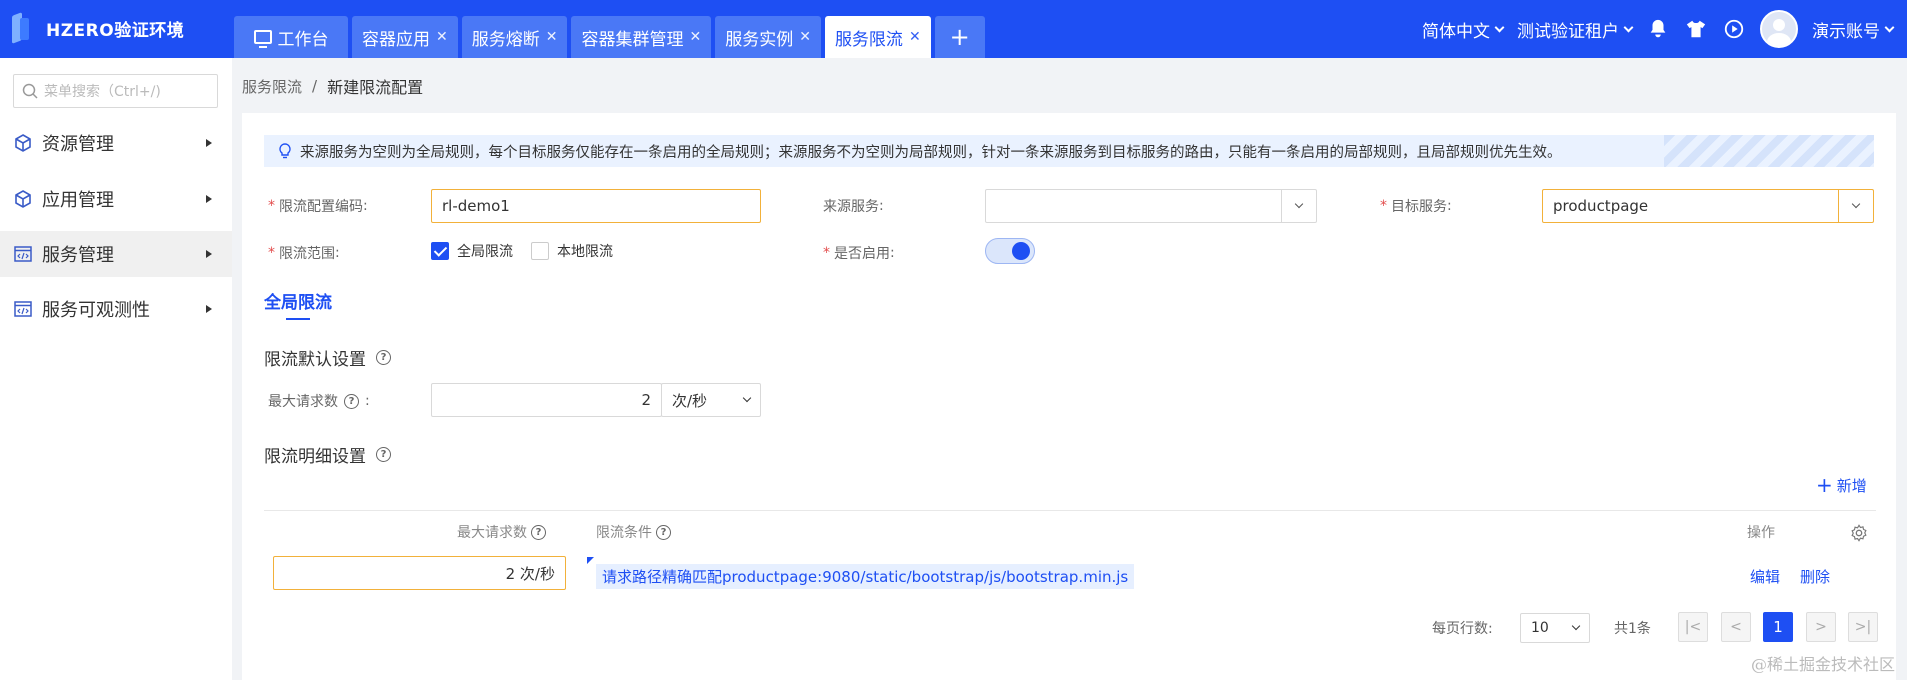  What do you see at coordinates (304, 253) in the screenshot?
I see `scope-field-label: * 限流范围:` at bounding box center [304, 253].